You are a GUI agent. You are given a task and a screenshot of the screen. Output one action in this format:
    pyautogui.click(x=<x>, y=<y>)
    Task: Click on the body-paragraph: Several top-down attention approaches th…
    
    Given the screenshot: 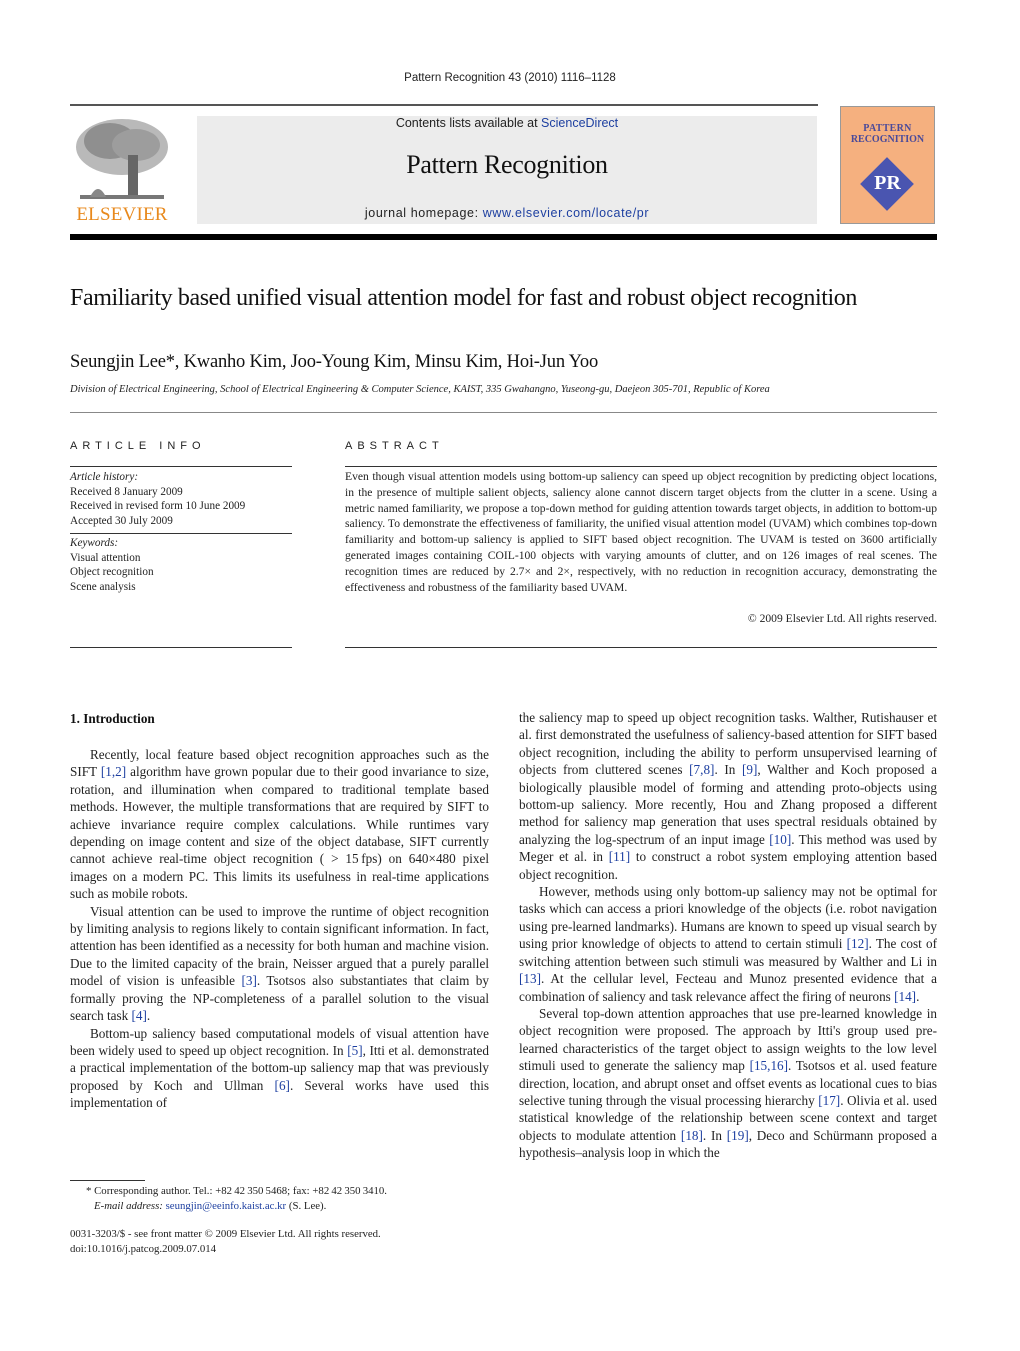 What is the action you would take?
    pyautogui.click(x=728, y=1083)
    